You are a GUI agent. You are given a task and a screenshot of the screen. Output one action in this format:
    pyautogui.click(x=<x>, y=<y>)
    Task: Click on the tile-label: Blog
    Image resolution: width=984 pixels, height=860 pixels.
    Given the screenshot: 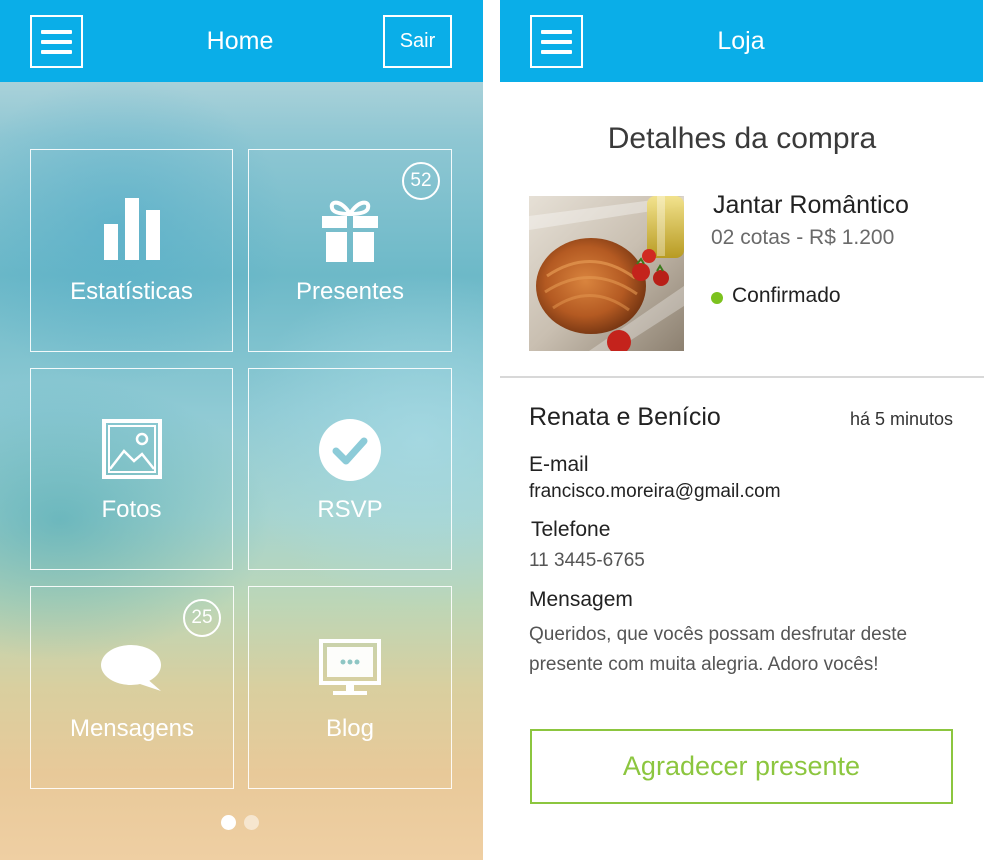 What is the action you would take?
    pyautogui.click(x=350, y=728)
    